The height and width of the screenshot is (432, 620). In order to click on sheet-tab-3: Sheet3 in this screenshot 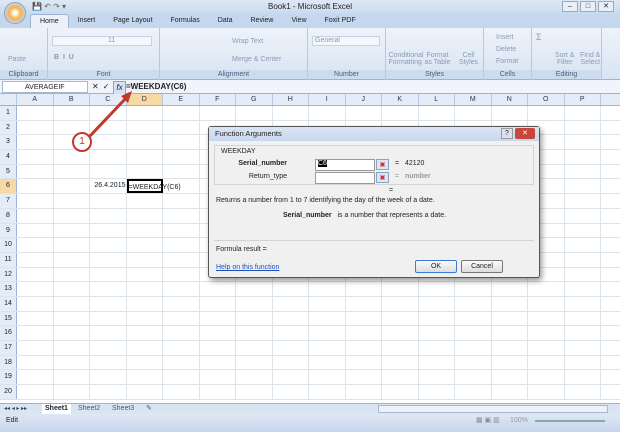, I will do `click(123, 409)`.